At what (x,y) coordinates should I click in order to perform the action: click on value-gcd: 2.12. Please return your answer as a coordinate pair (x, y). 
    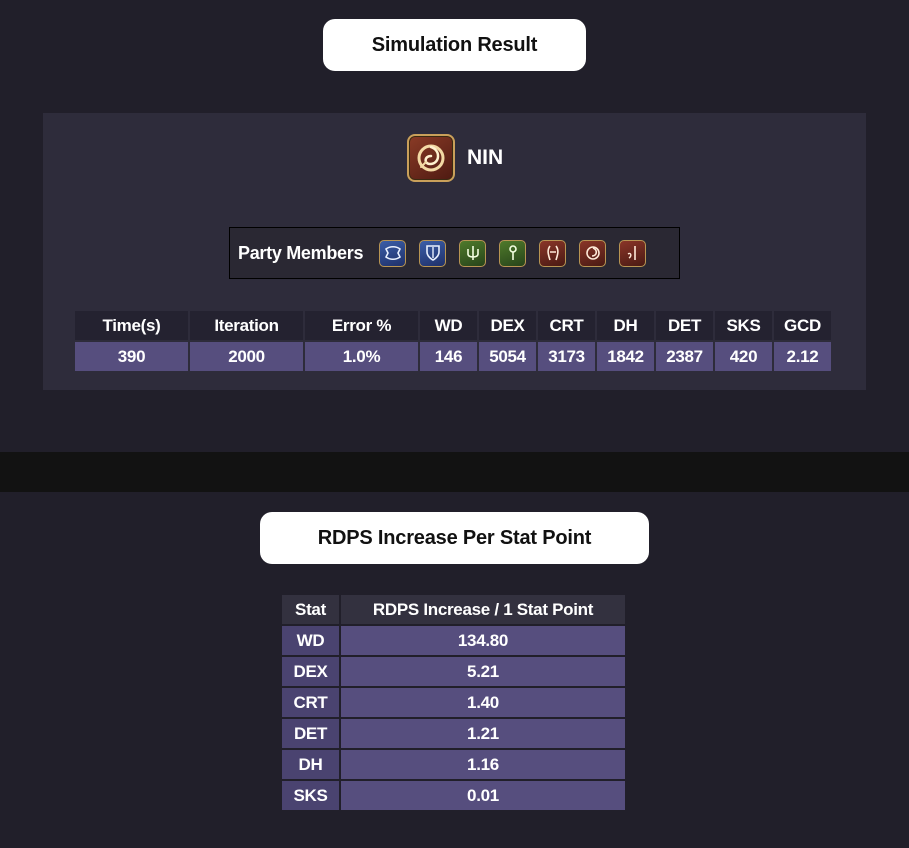
    Looking at the image, I should click on (802, 356).